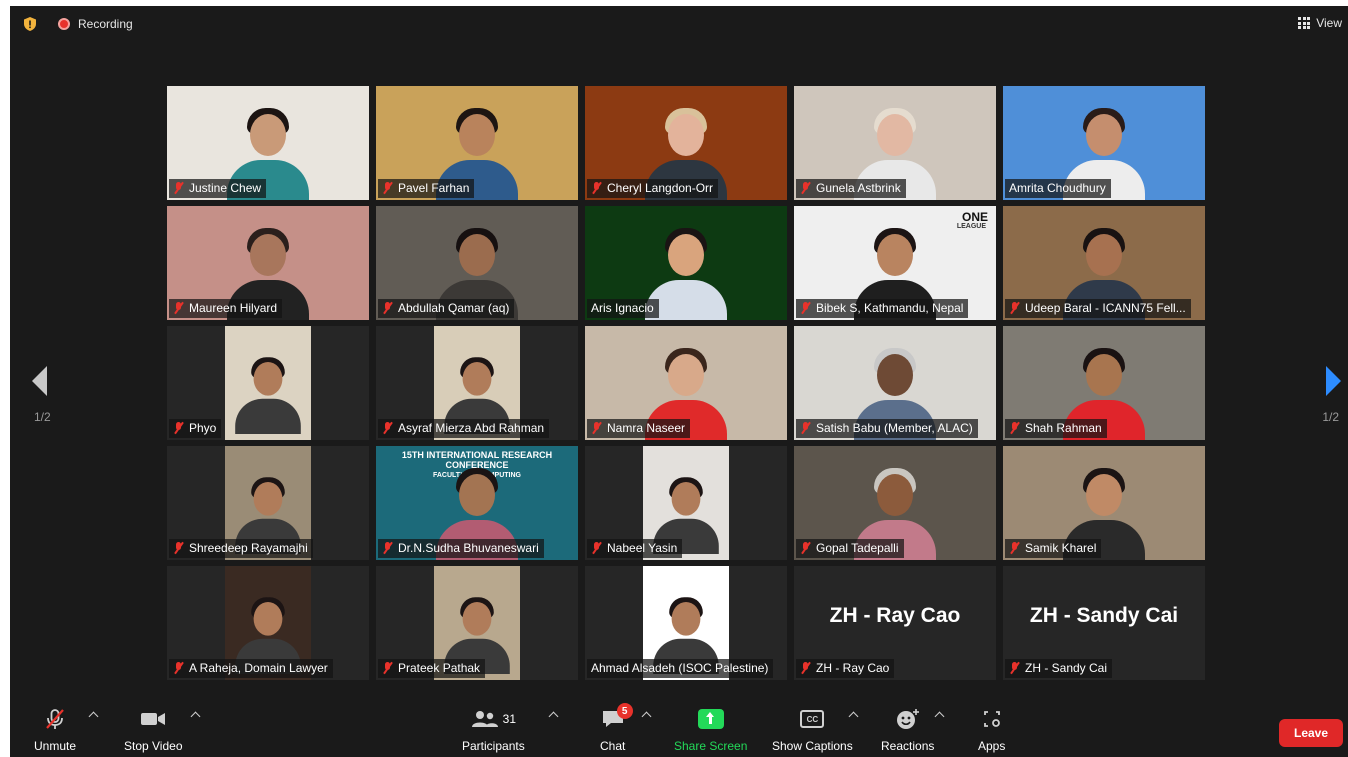  What do you see at coordinates (1330, 417) in the screenshot?
I see `page-indicator-right: 1/2` at bounding box center [1330, 417].